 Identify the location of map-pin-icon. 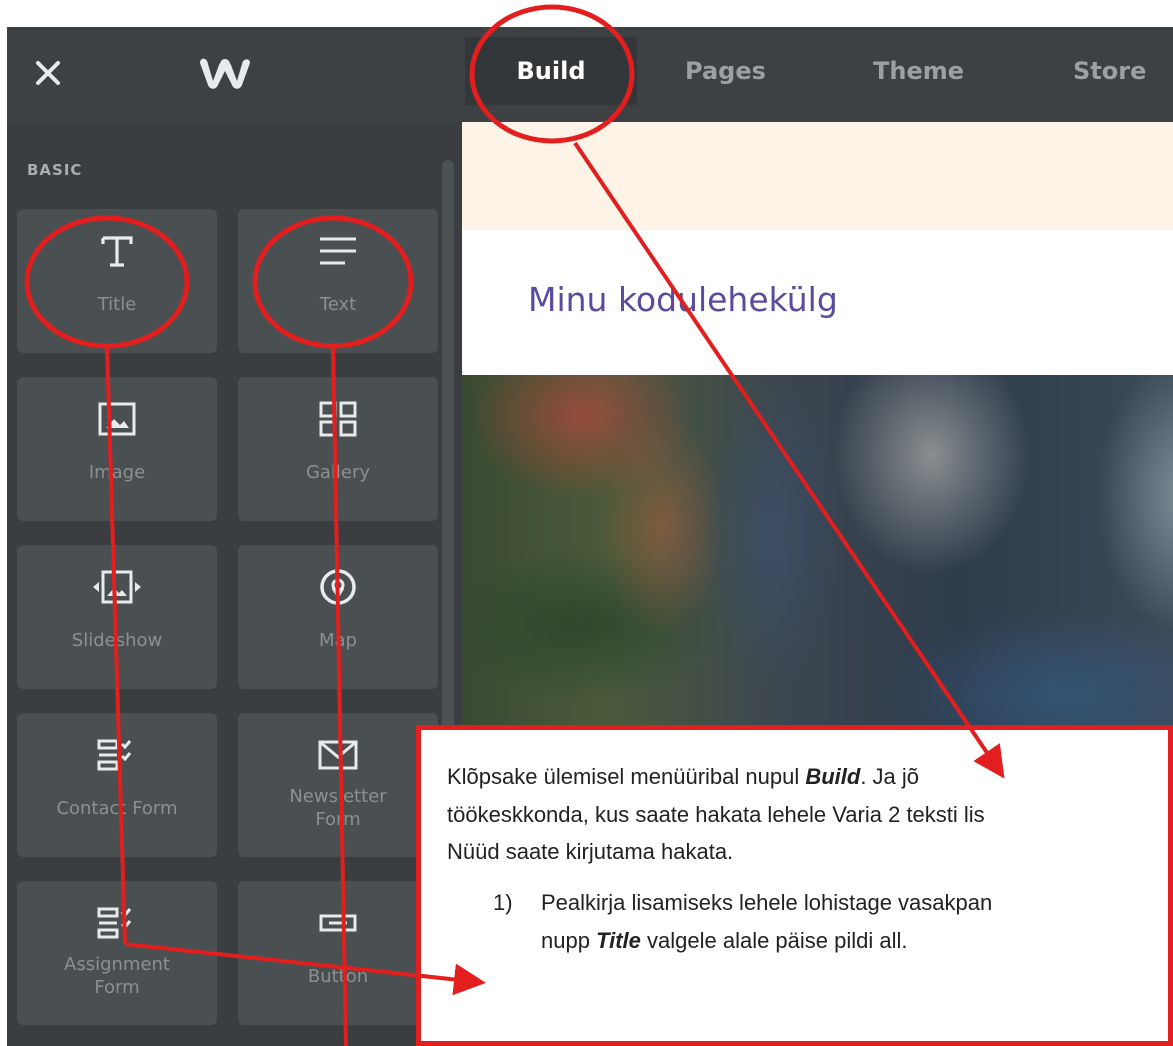
(338, 587).